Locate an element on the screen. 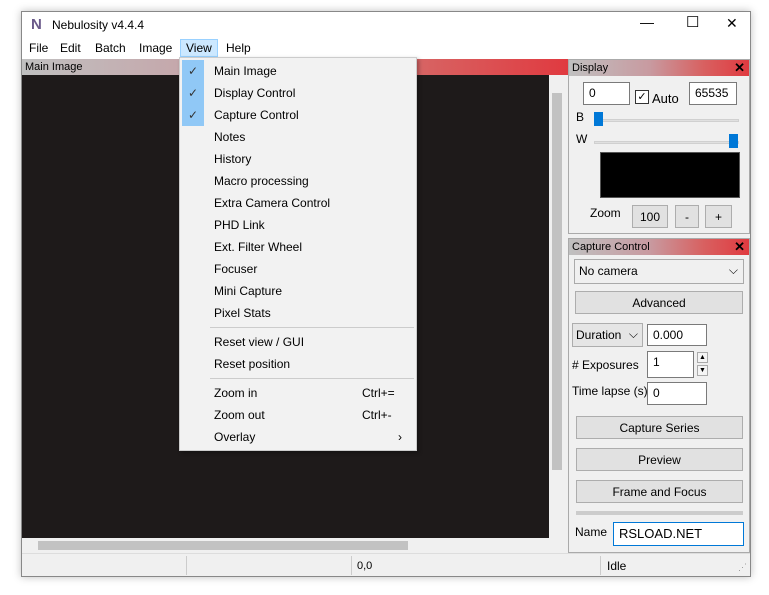 This screenshot has height=595, width=769. close-button: ✕ is located at coordinates (732, 23).